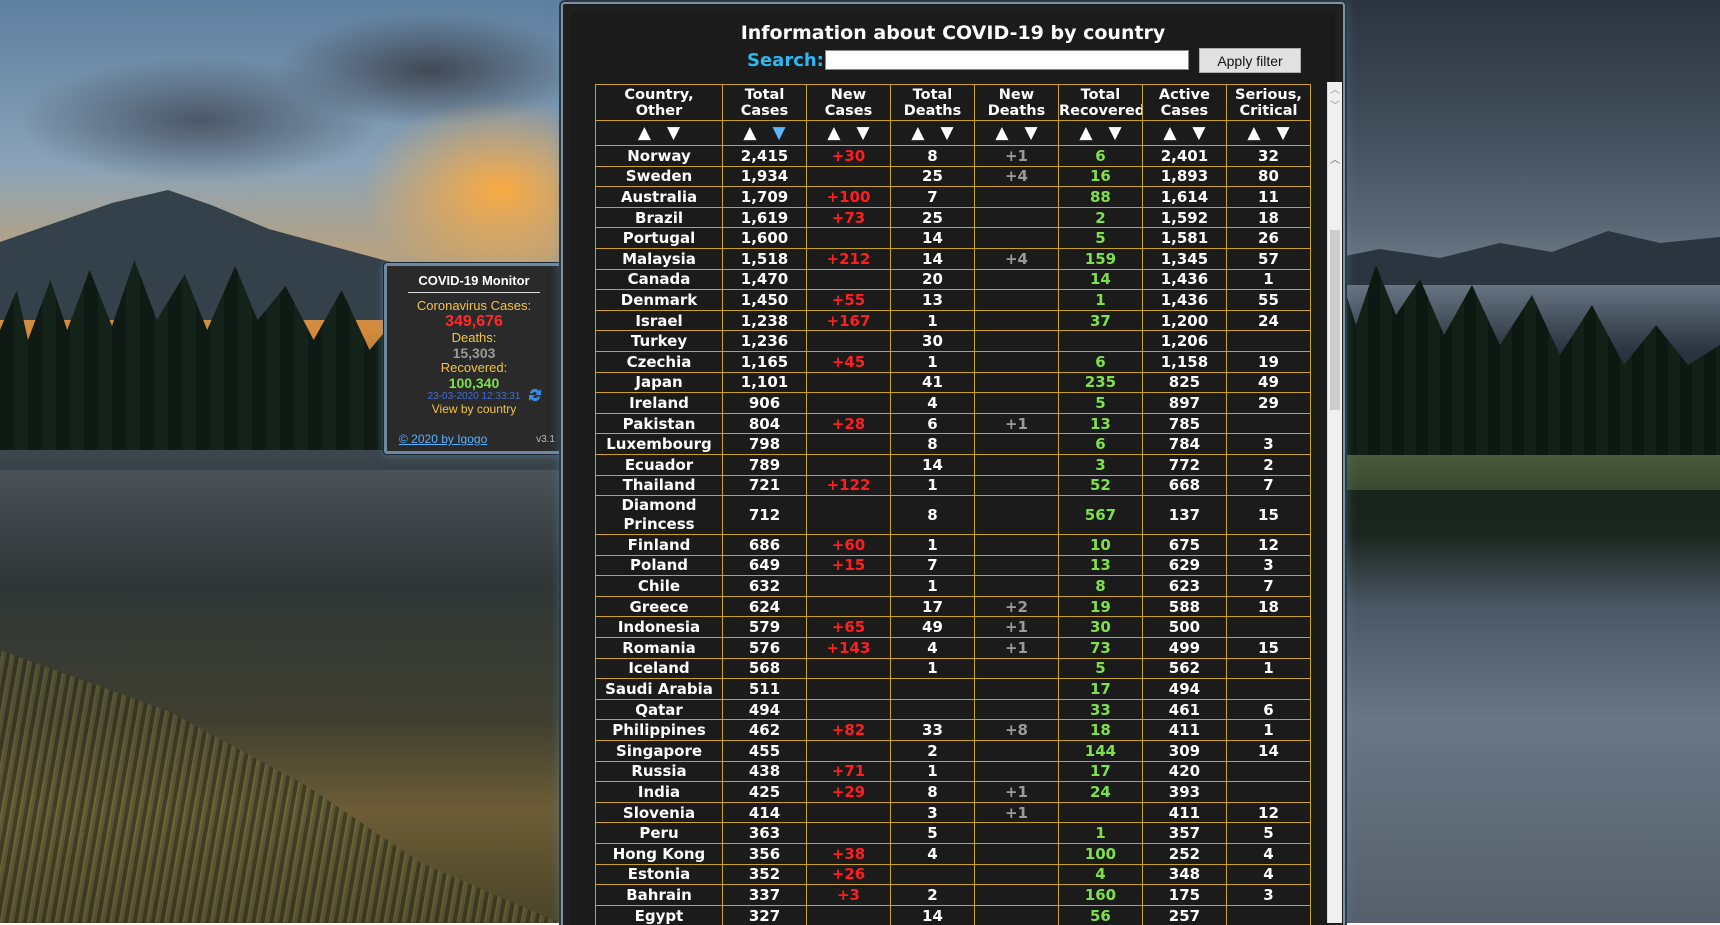  I want to click on table-row: Turkey1,236301,206, so click(953, 341).